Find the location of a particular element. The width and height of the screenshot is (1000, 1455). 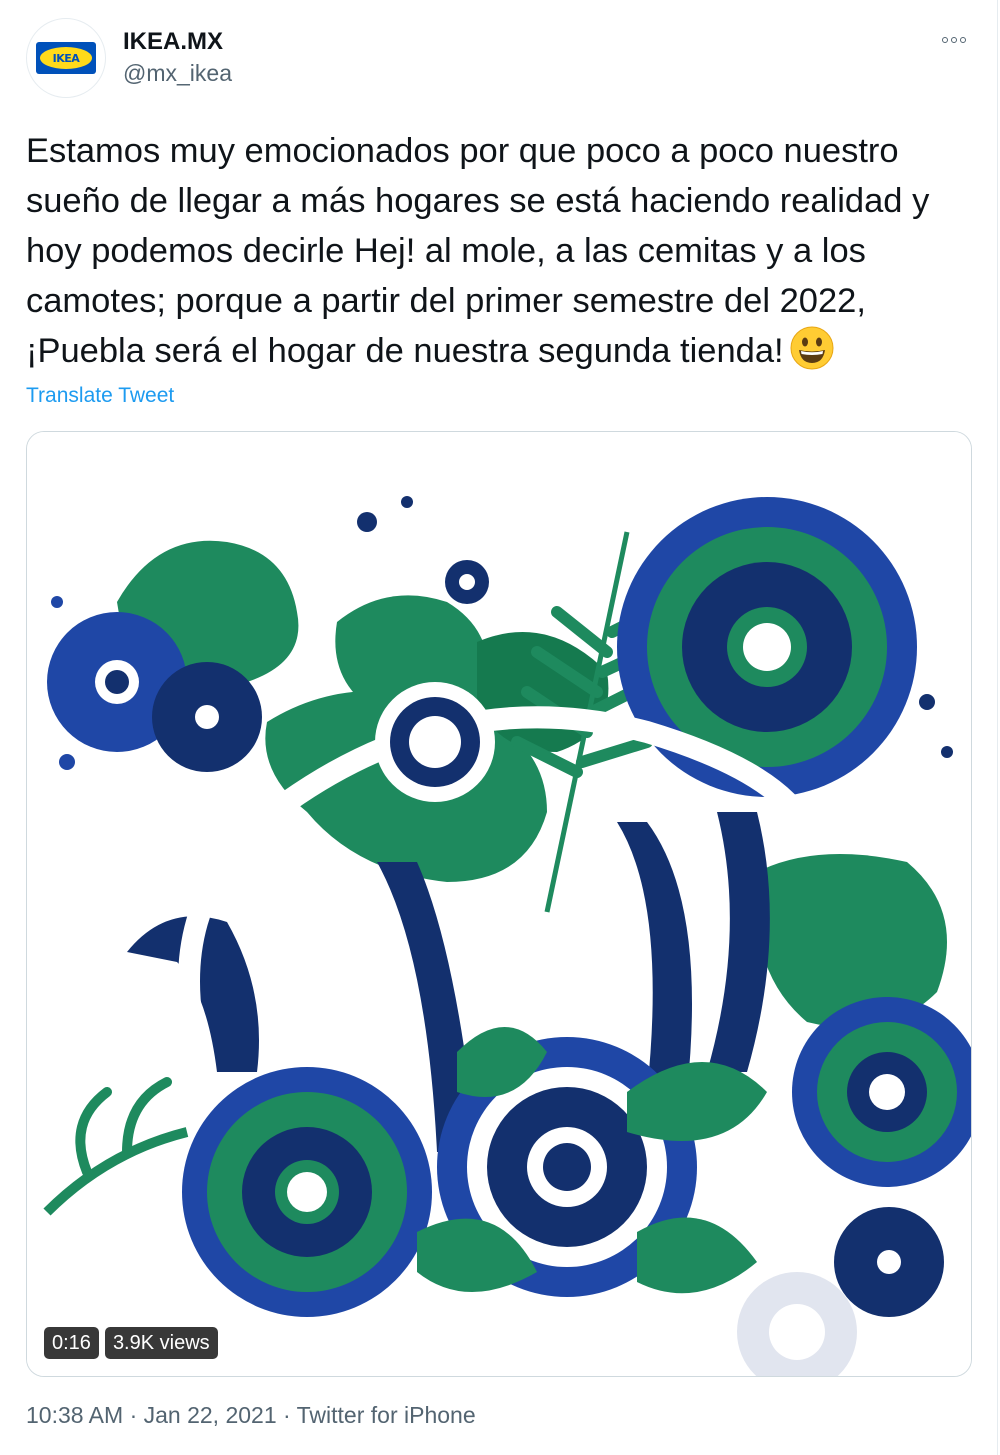

user-handle: @mx_ikea is located at coordinates (177, 73).